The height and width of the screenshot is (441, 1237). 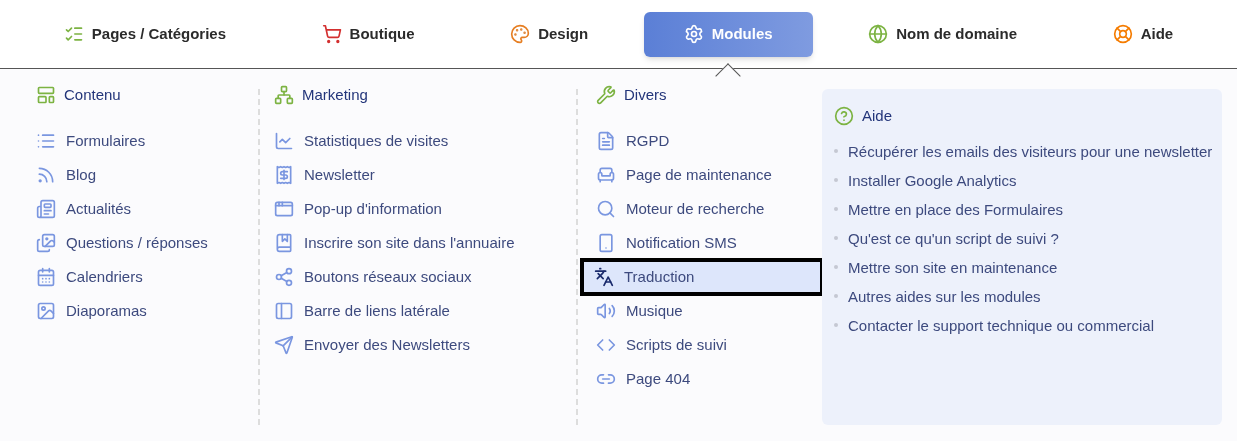 What do you see at coordinates (932, 180) in the screenshot?
I see `help-link: Installer Google Analytics` at bounding box center [932, 180].